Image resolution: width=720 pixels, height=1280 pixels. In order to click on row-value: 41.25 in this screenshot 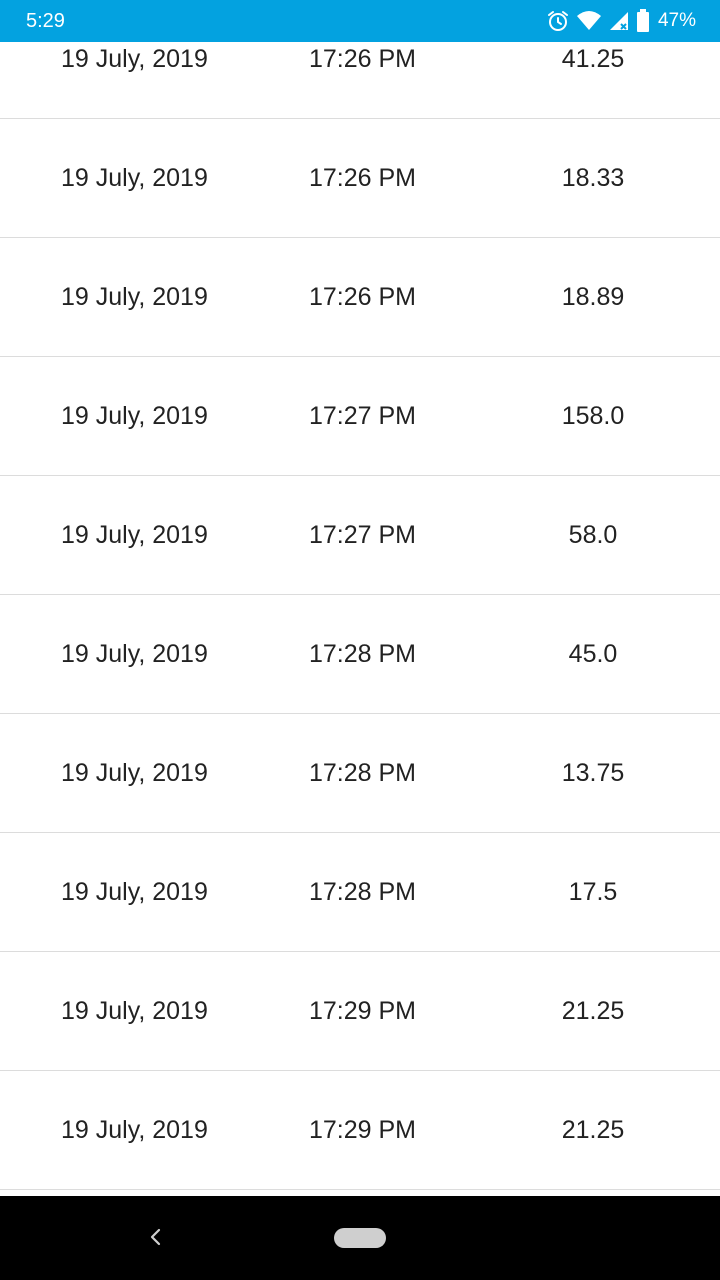, I will do `click(593, 59)`.